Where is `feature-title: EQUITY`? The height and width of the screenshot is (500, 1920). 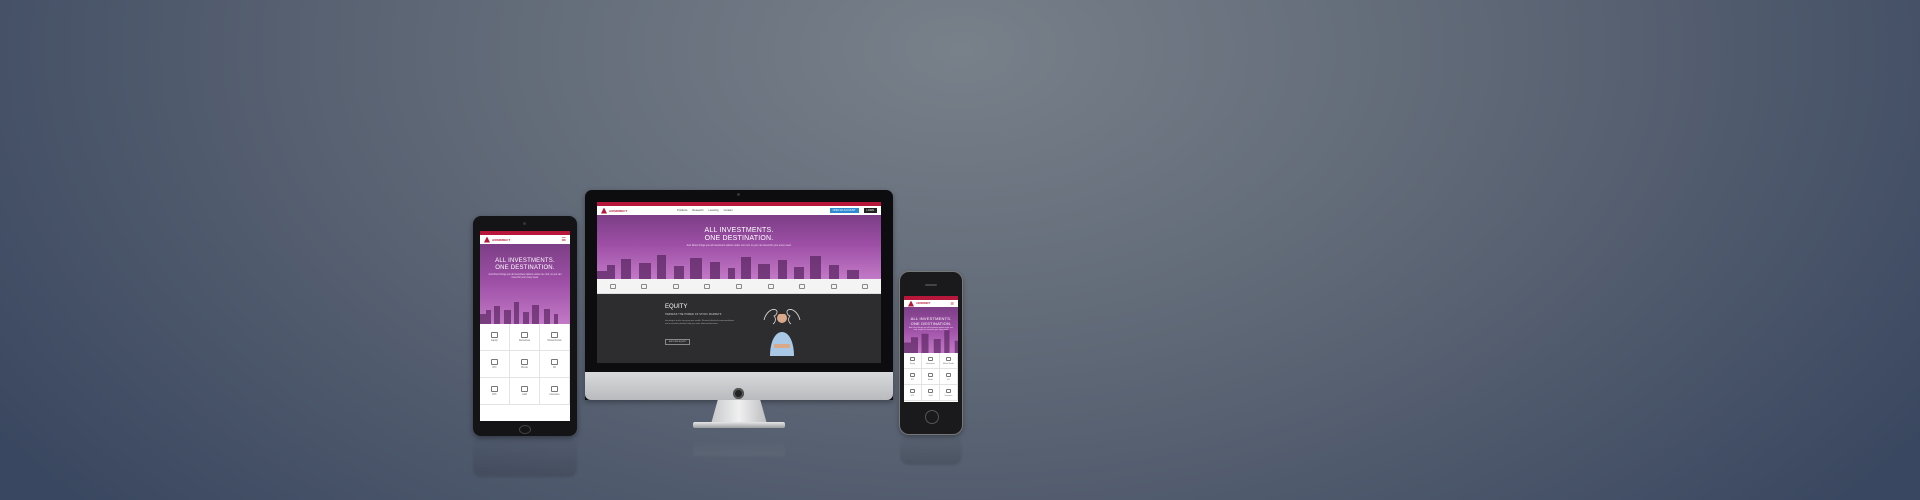 feature-title: EQUITY is located at coordinates (676, 307).